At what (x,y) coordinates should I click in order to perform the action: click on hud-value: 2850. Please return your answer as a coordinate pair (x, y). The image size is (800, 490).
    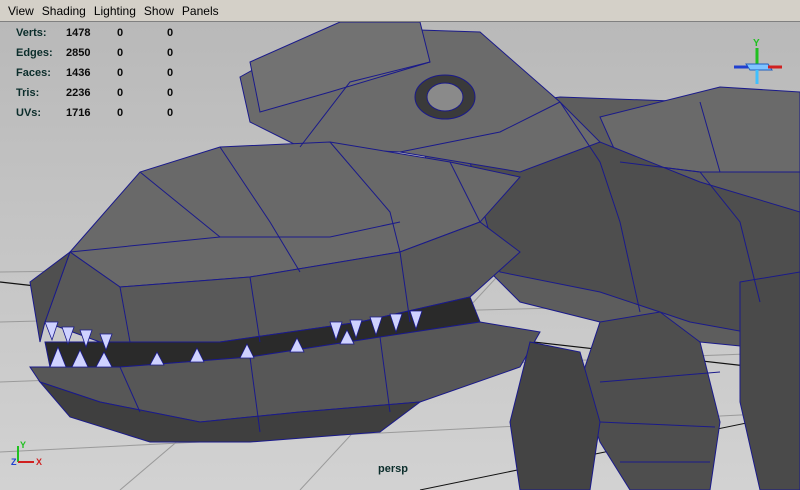
    Looking at the image, I should click on (78, 53).